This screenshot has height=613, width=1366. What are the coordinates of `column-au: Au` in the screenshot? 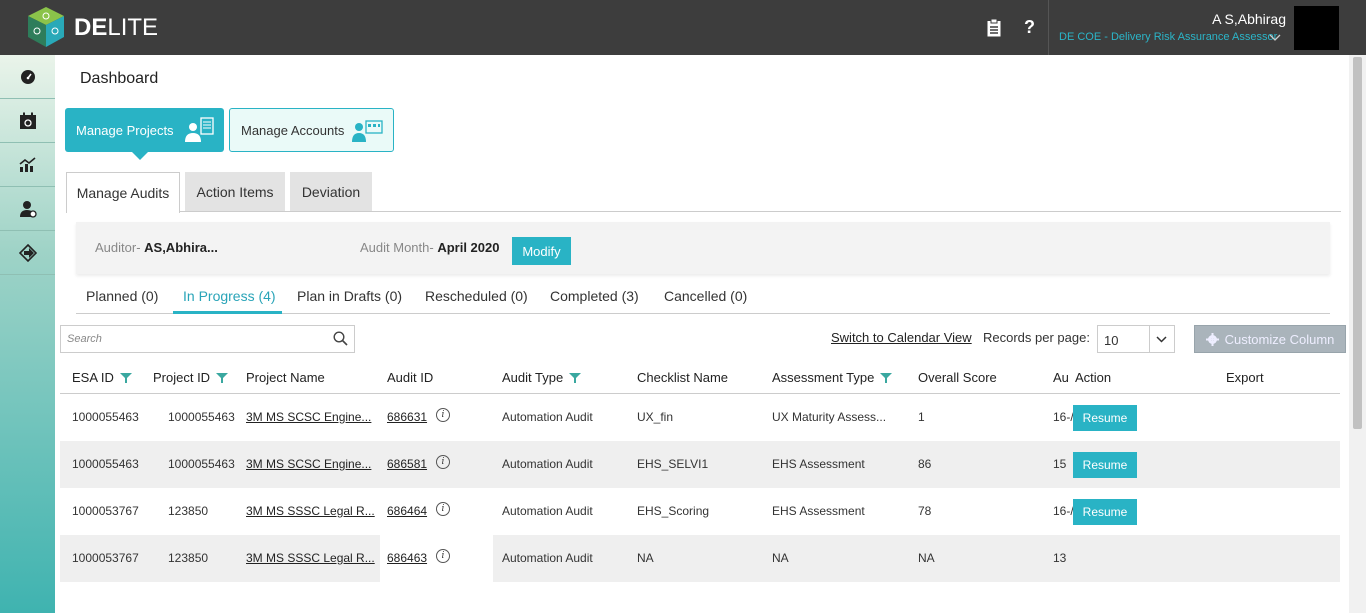 It's located at (1061, 377).